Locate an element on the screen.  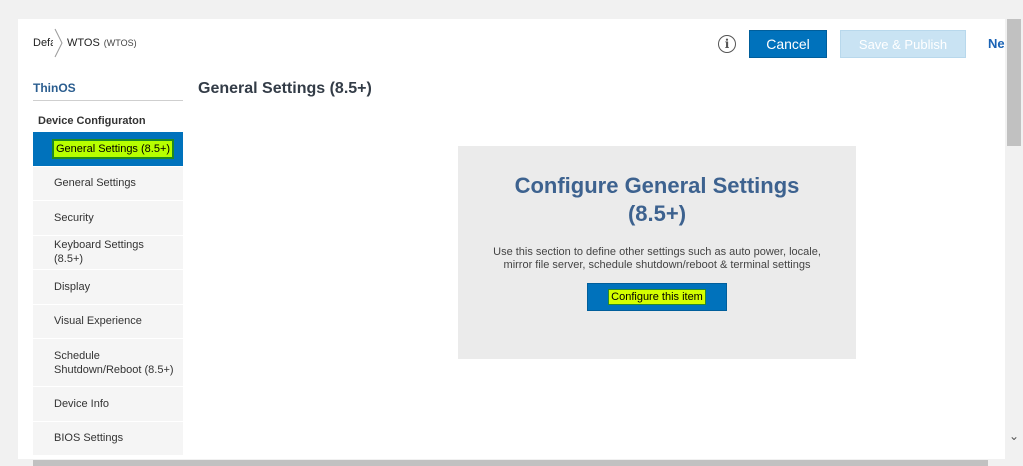
sidebar-item-general-settings: General Settings is located at coordinates (108, 184).